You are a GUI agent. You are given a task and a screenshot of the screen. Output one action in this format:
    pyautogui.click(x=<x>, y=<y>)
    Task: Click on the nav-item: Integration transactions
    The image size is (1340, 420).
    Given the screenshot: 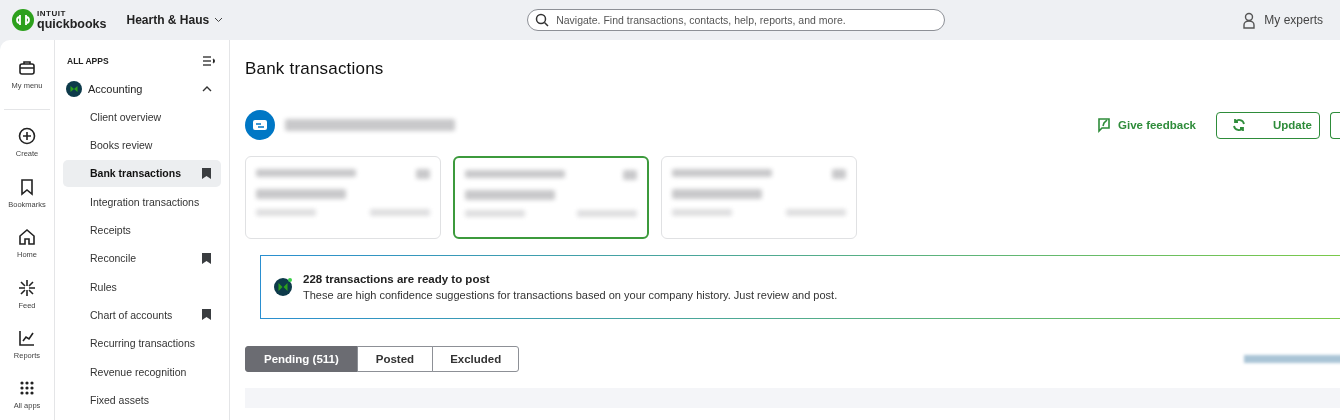 What is the action you would take?
    pyautogui.click(x=142, y=202)
    